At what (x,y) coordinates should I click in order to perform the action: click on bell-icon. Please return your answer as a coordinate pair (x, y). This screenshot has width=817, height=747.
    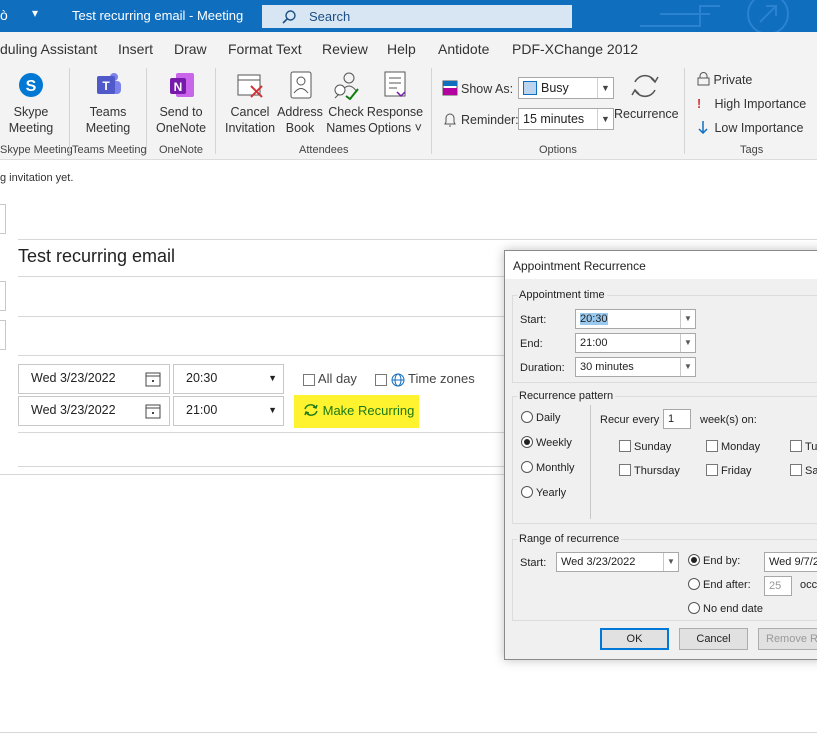
    Looking at the image, I should click on (450, 120).